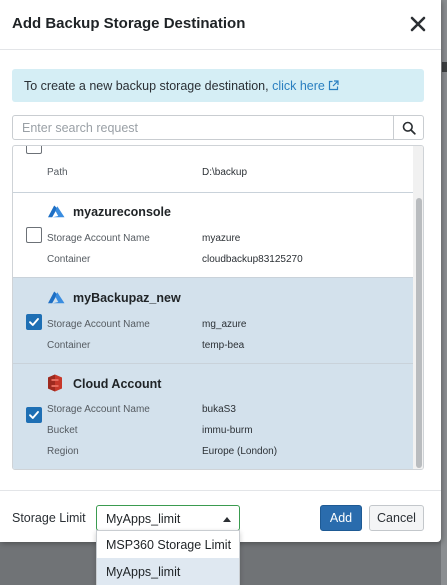 The height and width of the screenshot is (585, 447). Describe the element at coordinates (444, 67) in the screenshot. I see `backdrop-control` at that location.